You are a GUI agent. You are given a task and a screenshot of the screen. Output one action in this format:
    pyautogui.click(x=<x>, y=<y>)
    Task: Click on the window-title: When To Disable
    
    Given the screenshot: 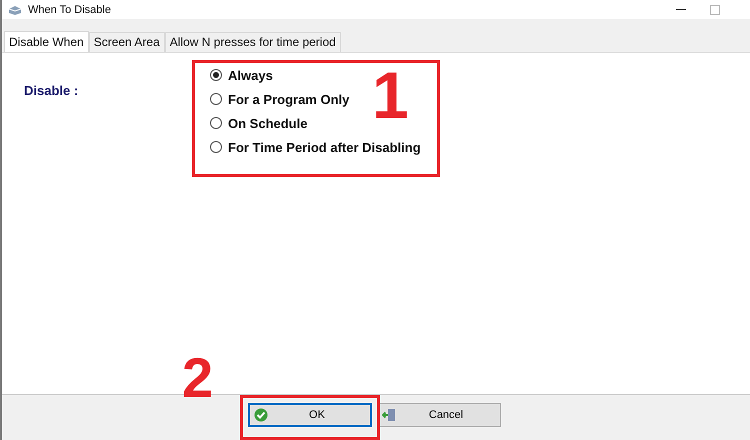 What is the action you would take?
    pyautogui.click(x=69, y=10)
    